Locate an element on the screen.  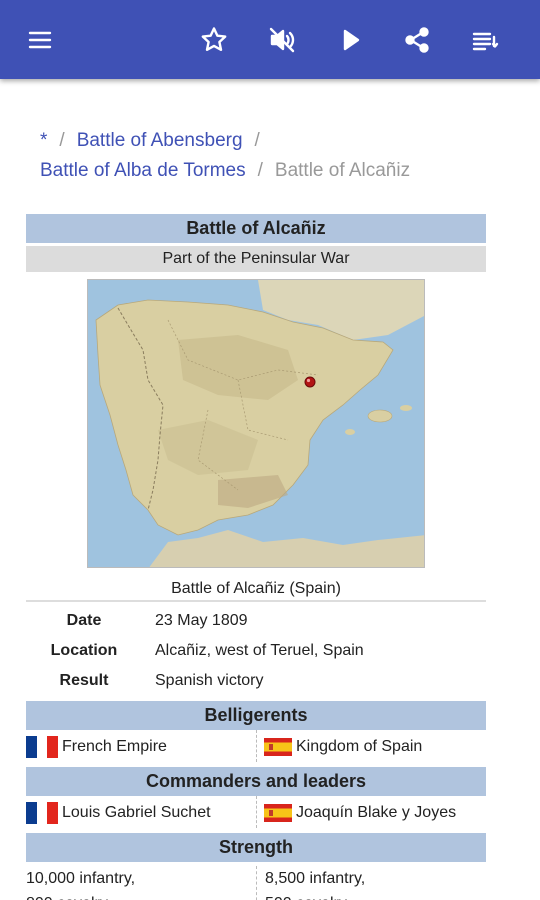
infobox-row-result: Result Spanish victory is located at coordinates (256, 681).